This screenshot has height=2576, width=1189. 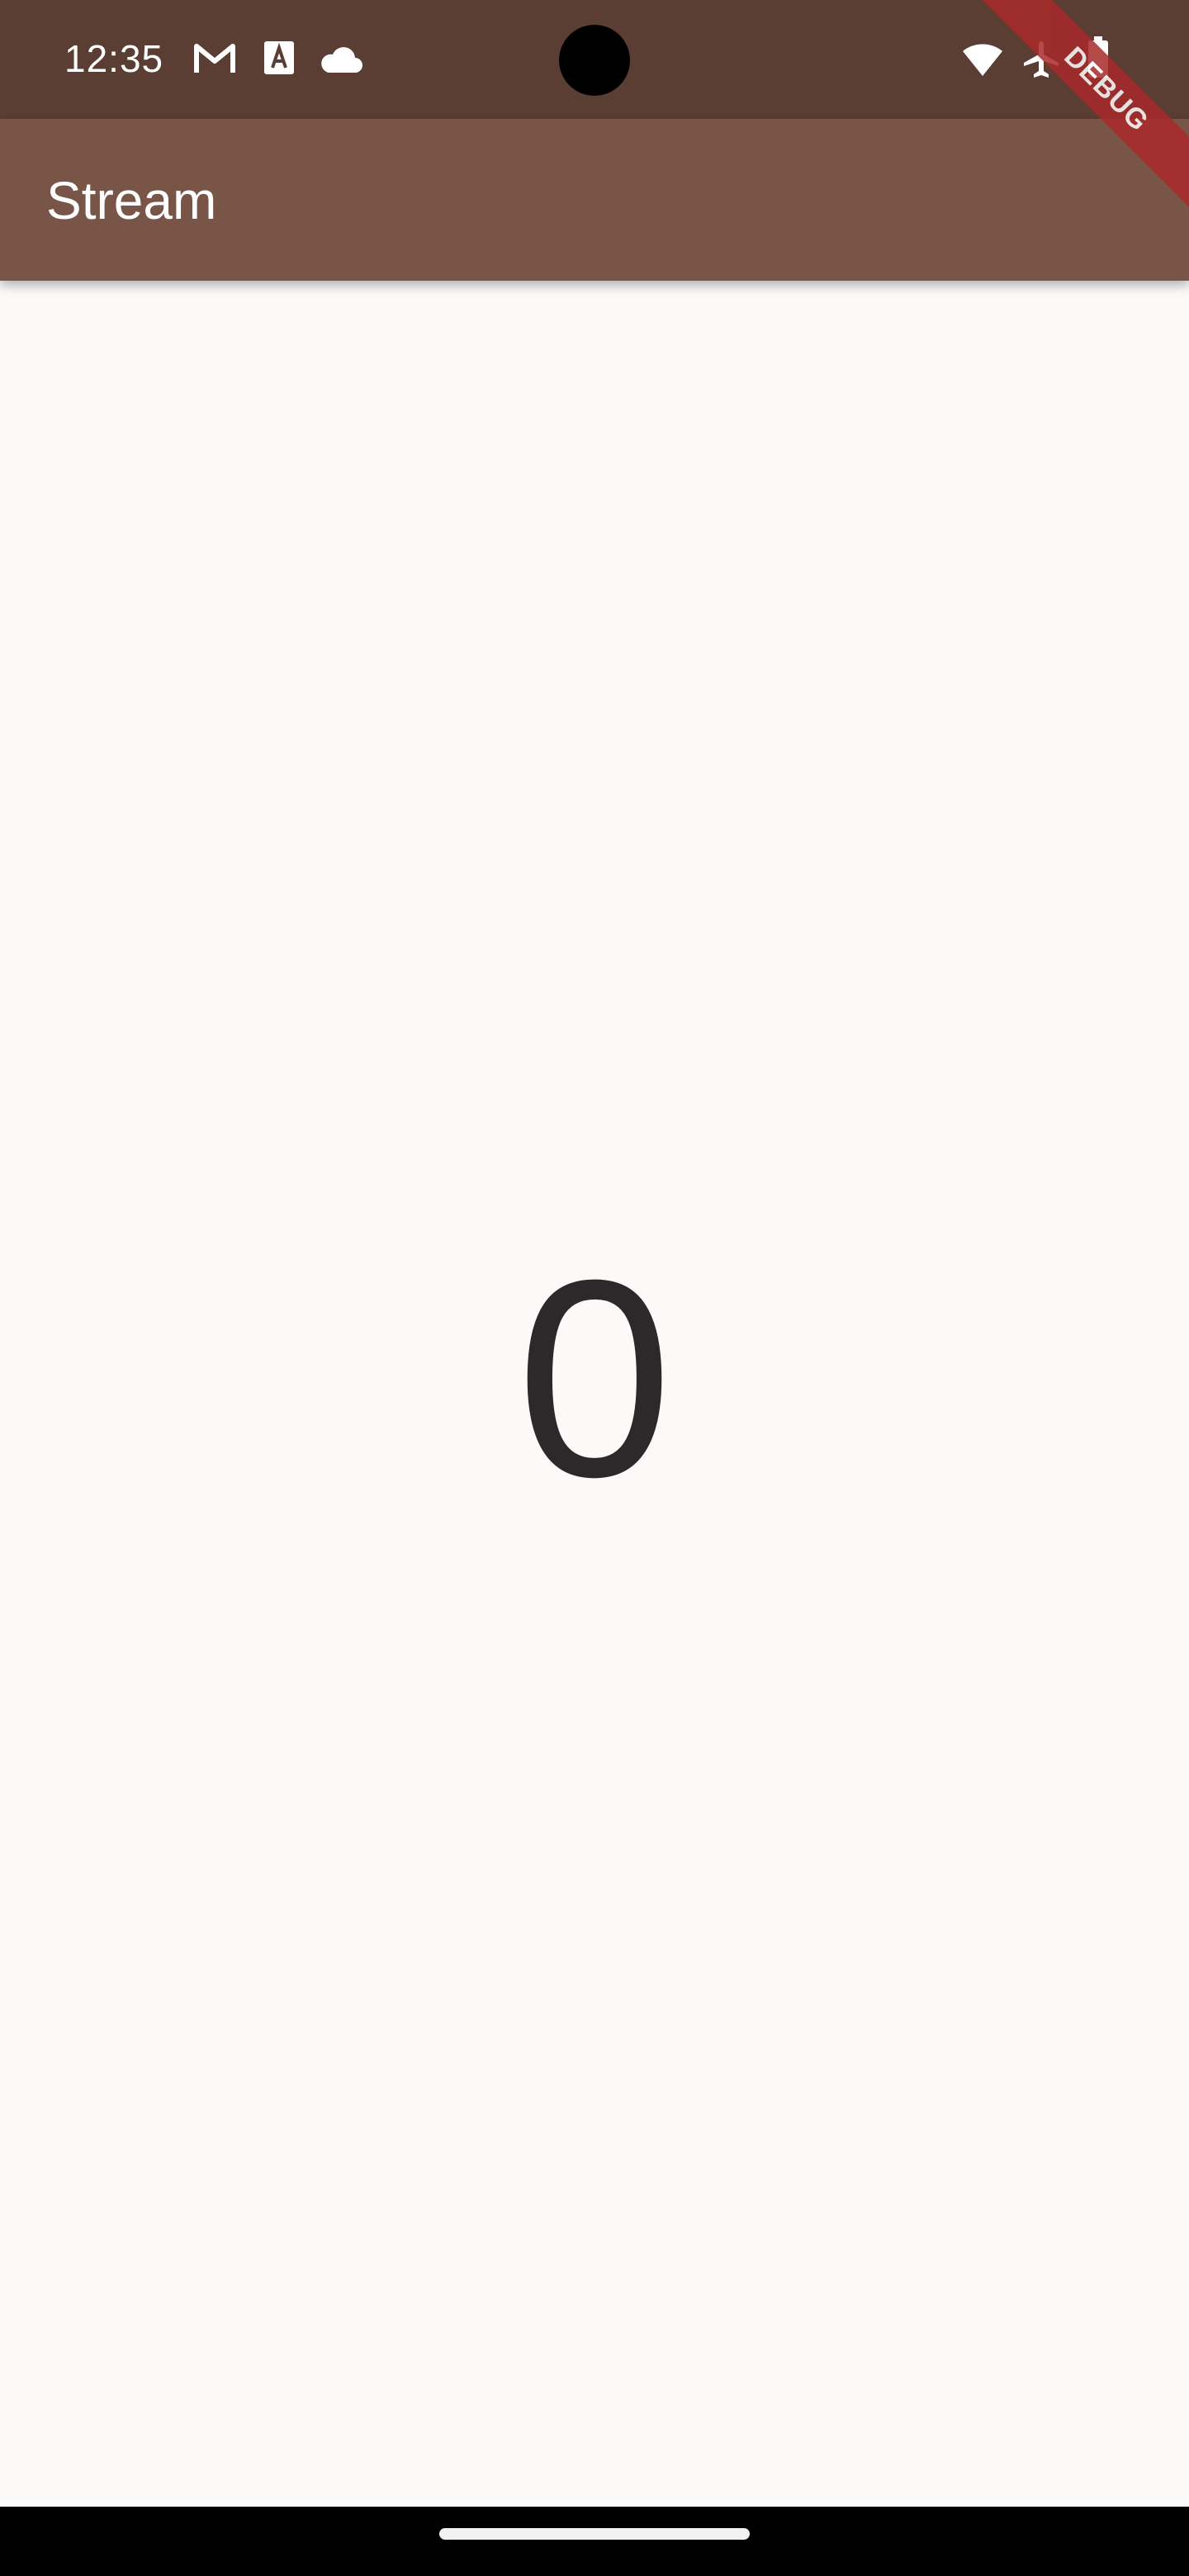 What do you see at coordinates (214, 58) in the screenshot?
I see `gmail-icon` at bounding box center [214, 58].